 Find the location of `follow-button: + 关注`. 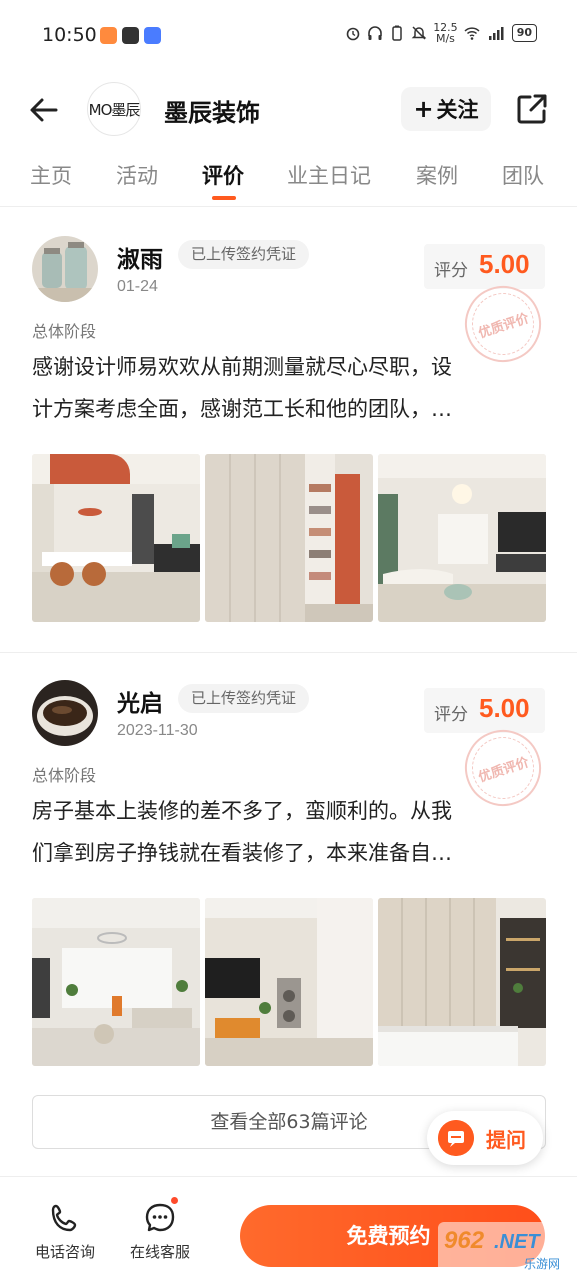

follow-button: + 关注 is located at coordinates (446, 109).